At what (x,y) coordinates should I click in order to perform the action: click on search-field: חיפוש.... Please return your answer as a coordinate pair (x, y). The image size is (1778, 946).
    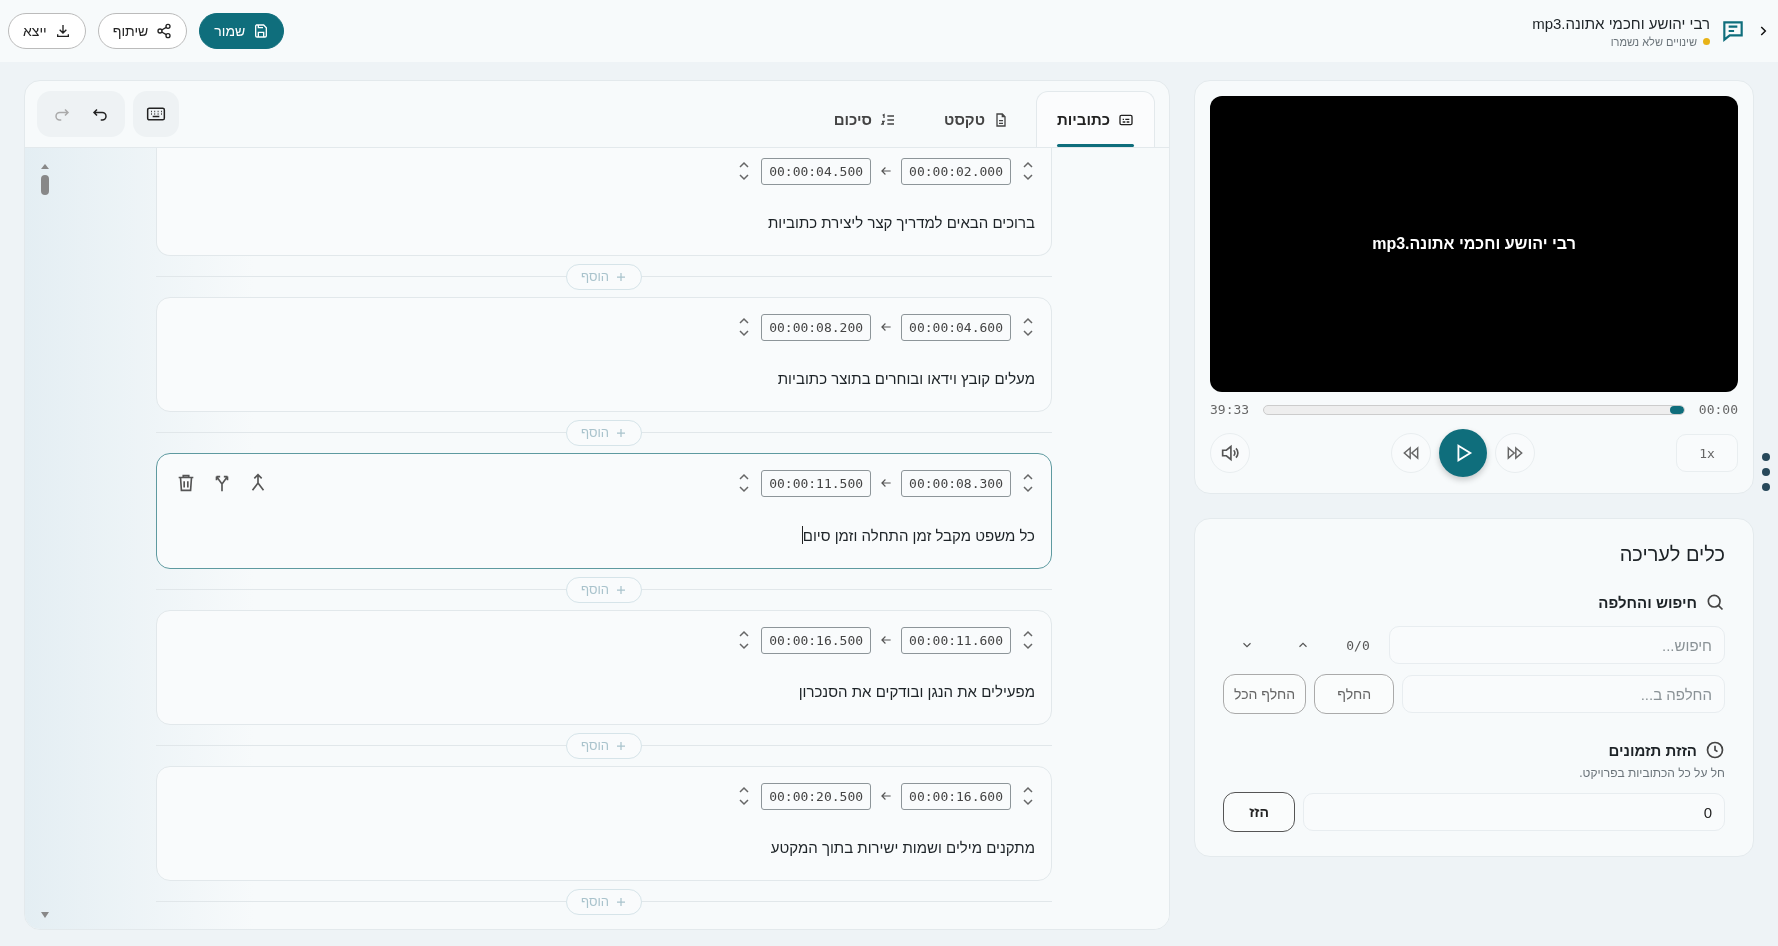
    Looking at the image, I should click on (1557, 645).